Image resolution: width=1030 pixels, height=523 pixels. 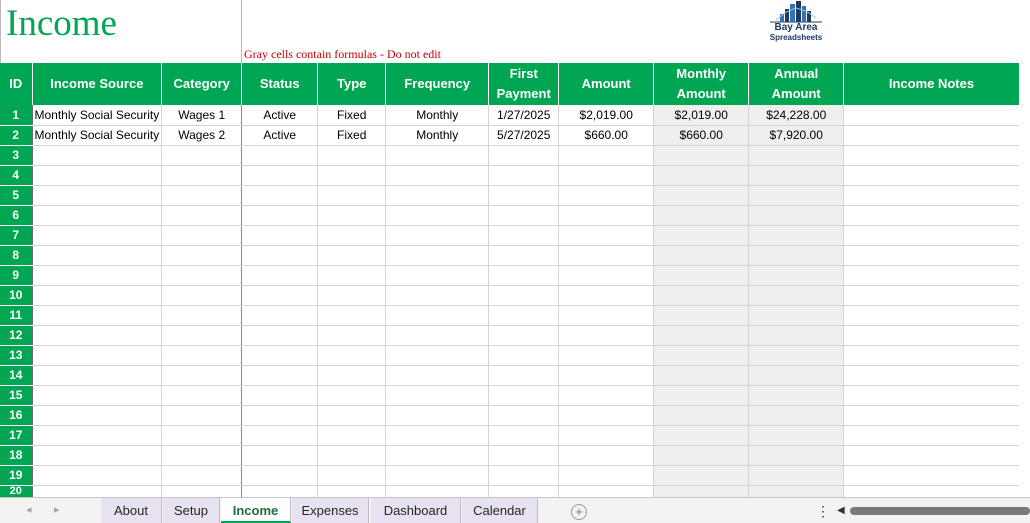 What do you see at coordinates (579, 512) in the screenshot?
I see `add-sheet-icon: +` at bounding box center [579, 512].